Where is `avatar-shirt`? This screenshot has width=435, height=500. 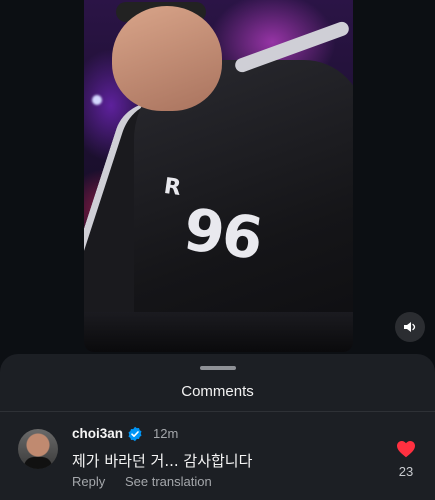
avatar-shirt is located at coordinates (38, 463).